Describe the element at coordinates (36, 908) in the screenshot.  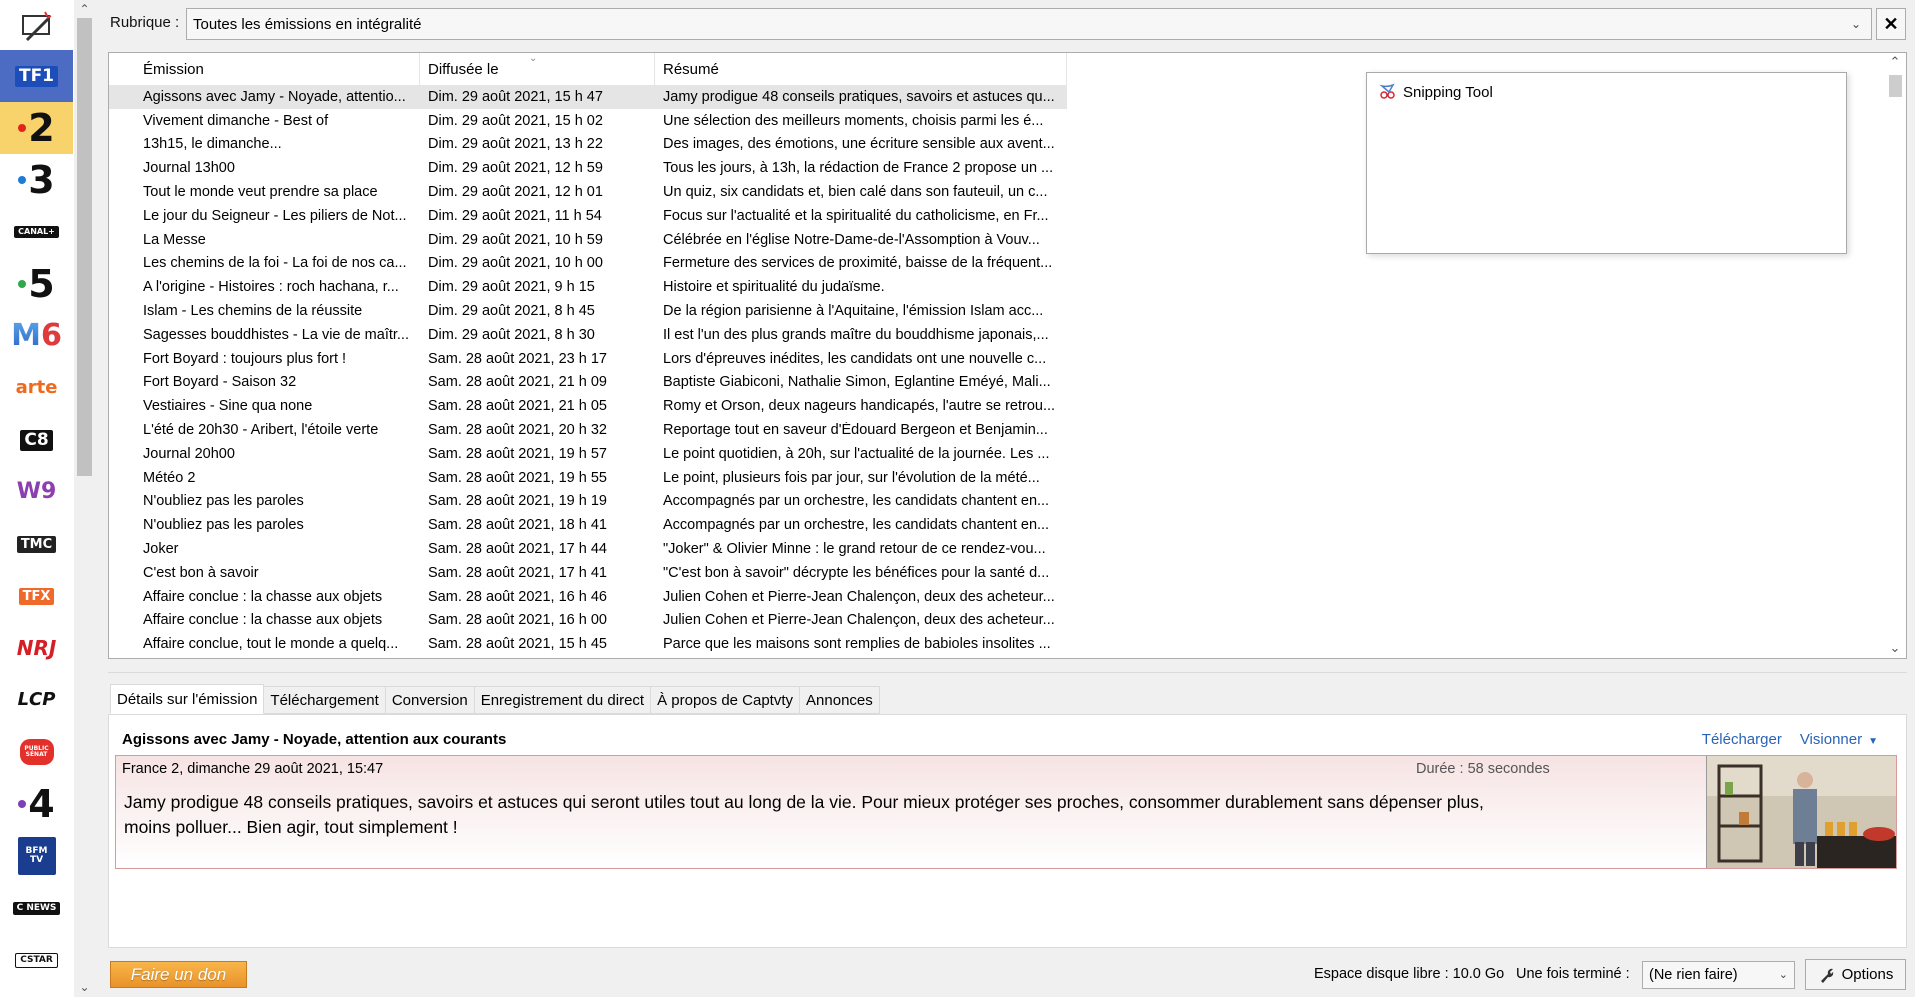
I see `channel-cnews: C NEWS` at that location.